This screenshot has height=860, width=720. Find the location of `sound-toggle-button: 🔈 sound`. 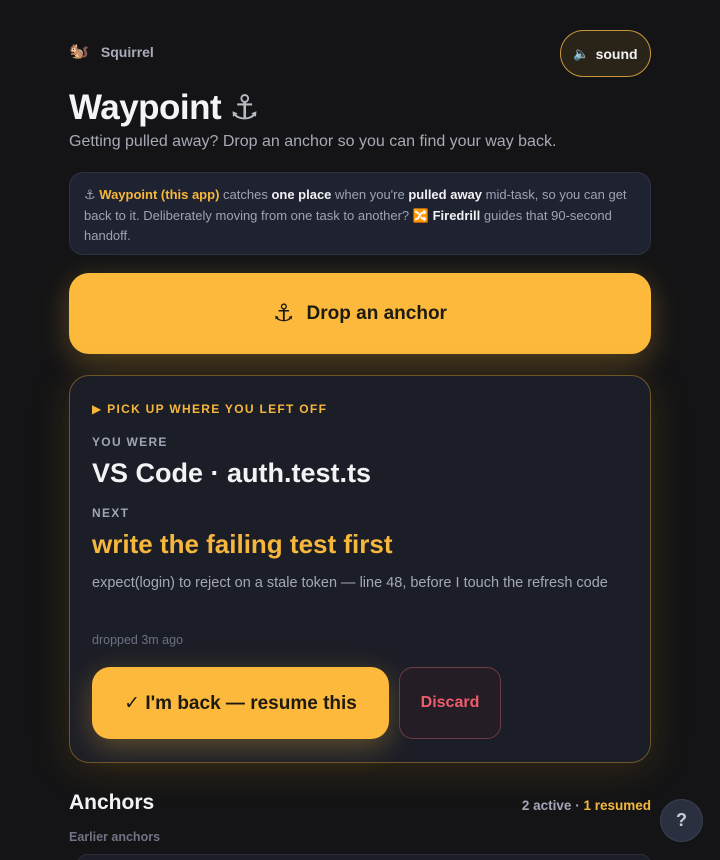

sound-toggle-button: 🔈 sound is located at coordinates (605, 53).